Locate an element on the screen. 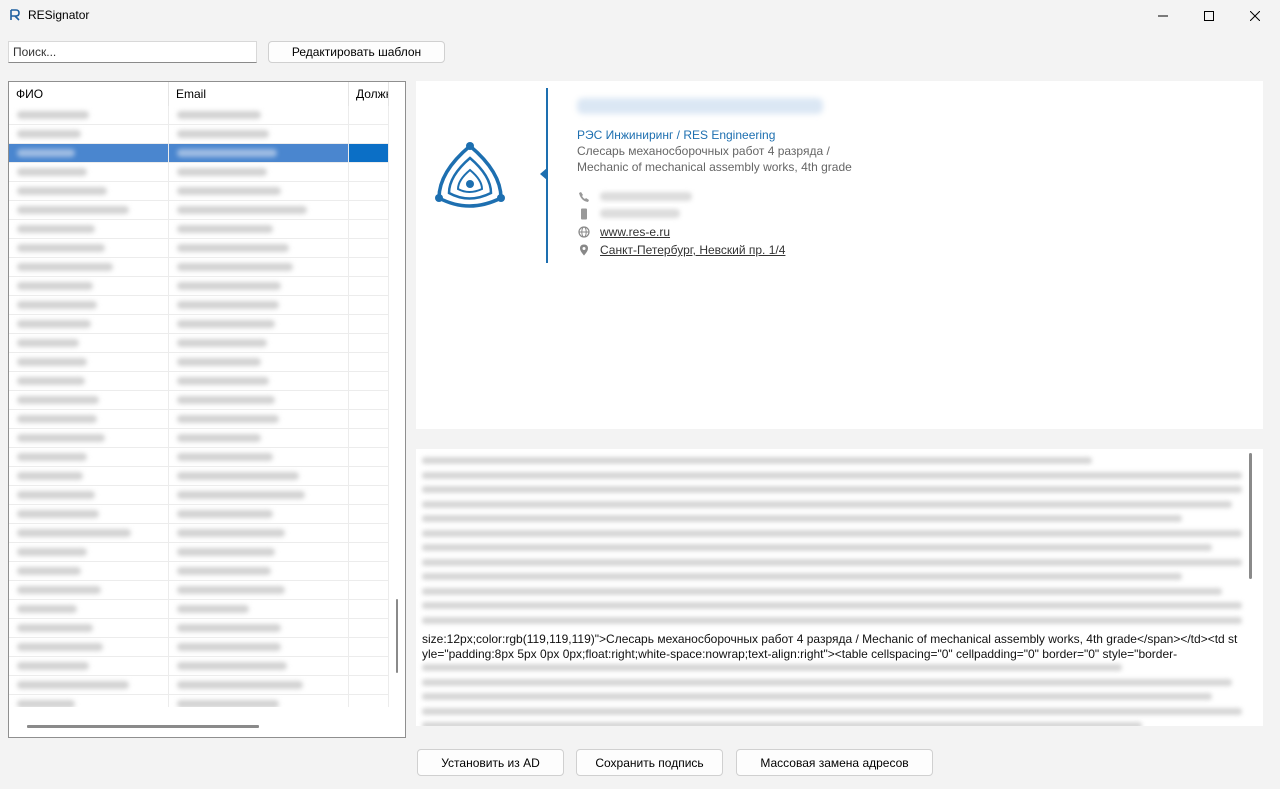  phone-number-redacted is located at coordinates (646, 196).